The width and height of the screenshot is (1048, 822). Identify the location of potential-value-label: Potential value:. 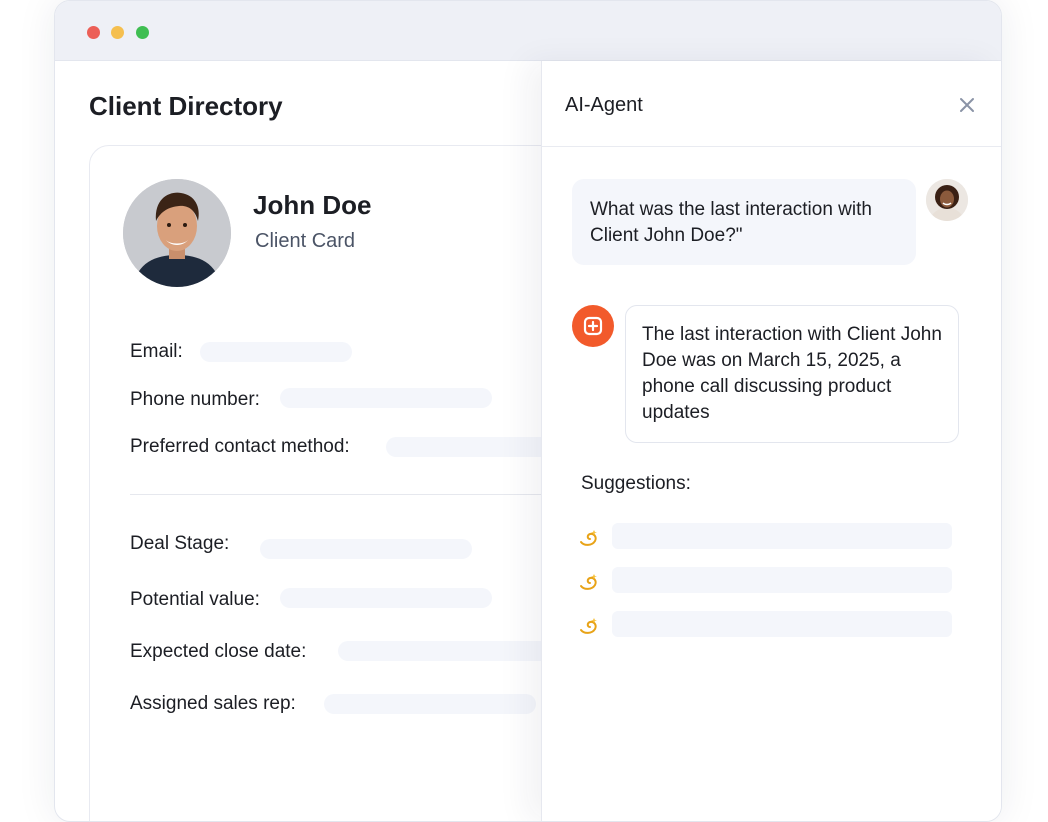
(195, 599).